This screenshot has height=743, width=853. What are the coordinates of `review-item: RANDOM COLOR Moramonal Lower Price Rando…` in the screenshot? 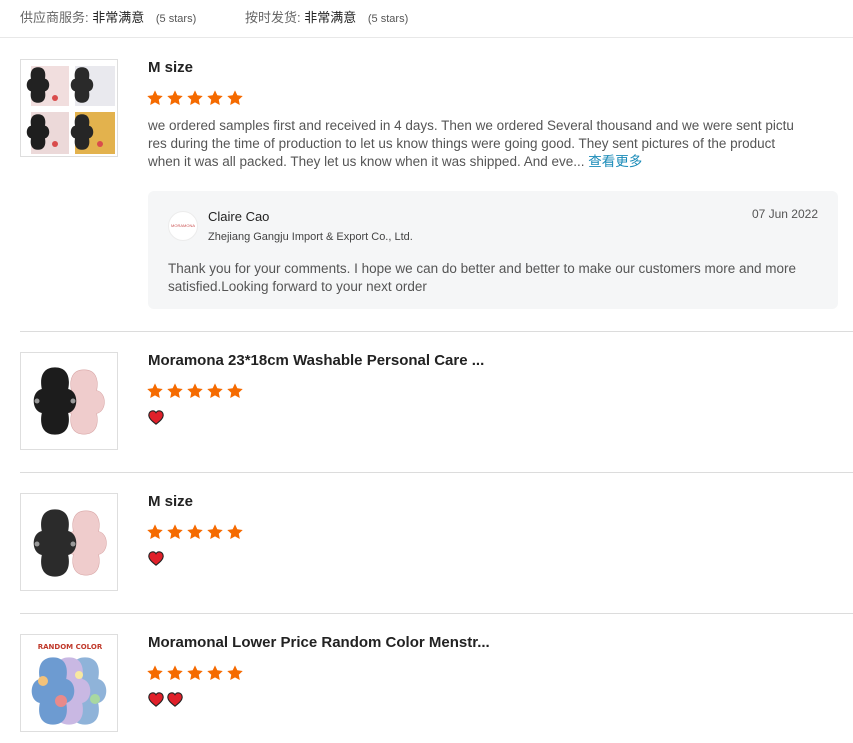 It's located at (436, 684).